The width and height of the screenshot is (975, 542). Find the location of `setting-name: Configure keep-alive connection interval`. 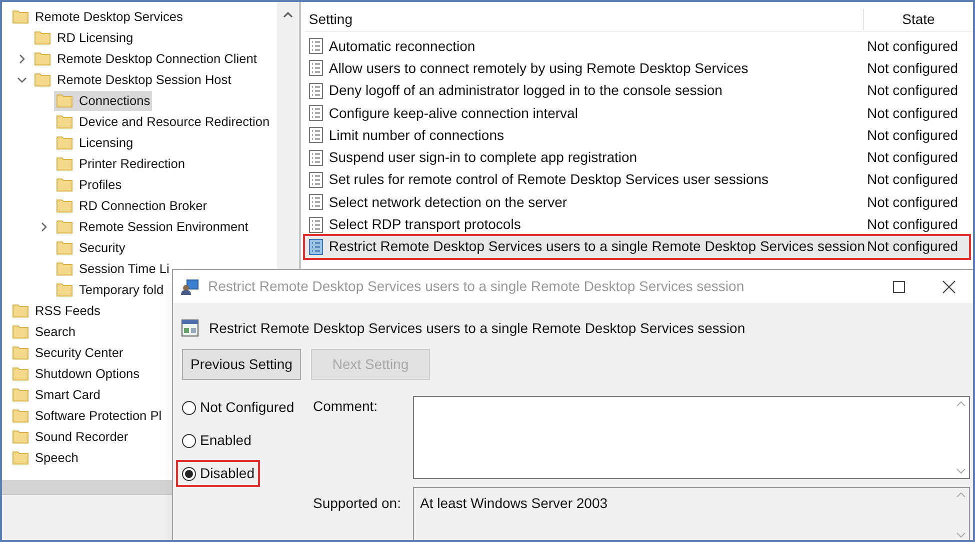

setting-name: Configure keep-alive connection interval is located at coordinates (453, 113).